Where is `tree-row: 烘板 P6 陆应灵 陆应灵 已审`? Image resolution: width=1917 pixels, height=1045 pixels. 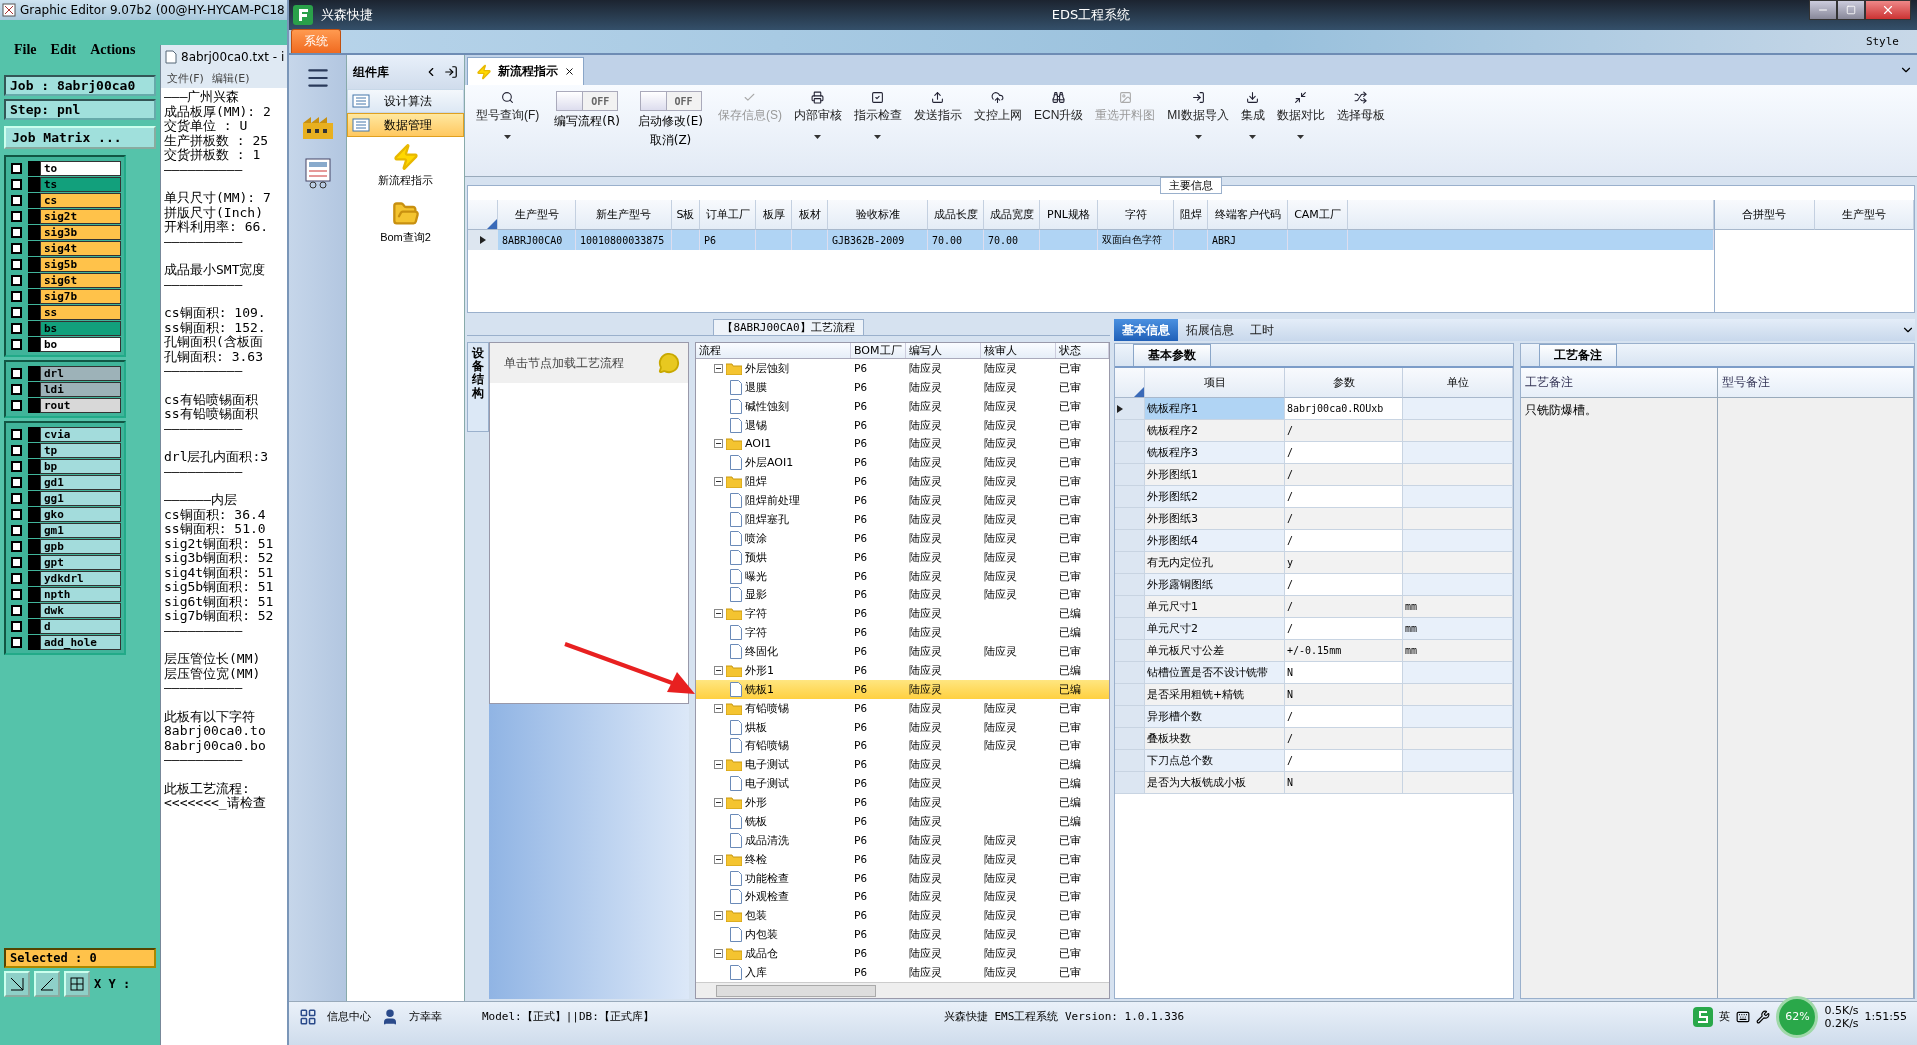
tree-row: 烘板 P6 陆应灵 陆应灵 已审 is located at coordinates (902, 727).